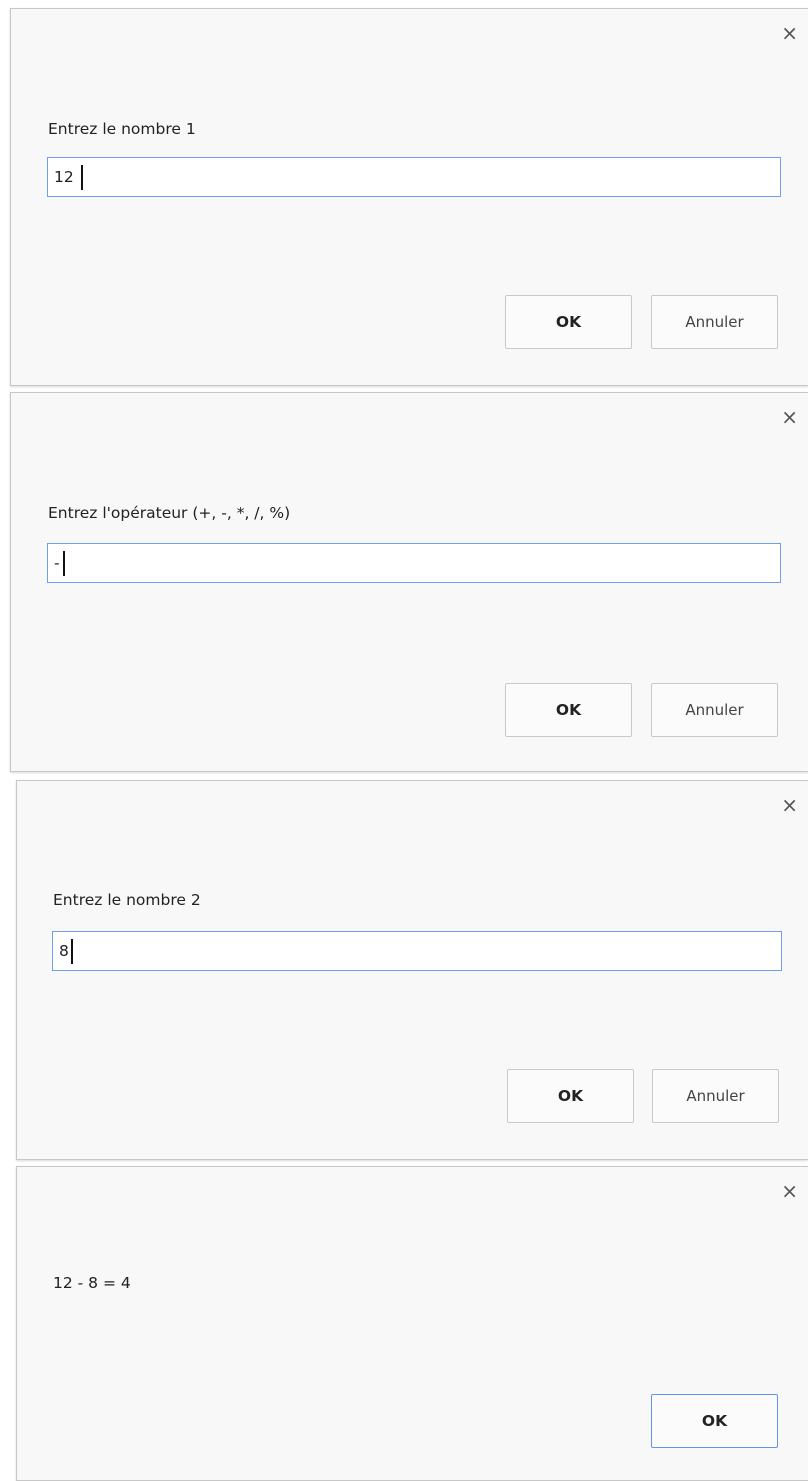 Image resolution: width=808 pixels, height=1481 pixels. What do you see at coordinates (127, 900) in the screenshot?
I see `prompt-message: Entrez le nombre 2` at bounding box center [127, 900].